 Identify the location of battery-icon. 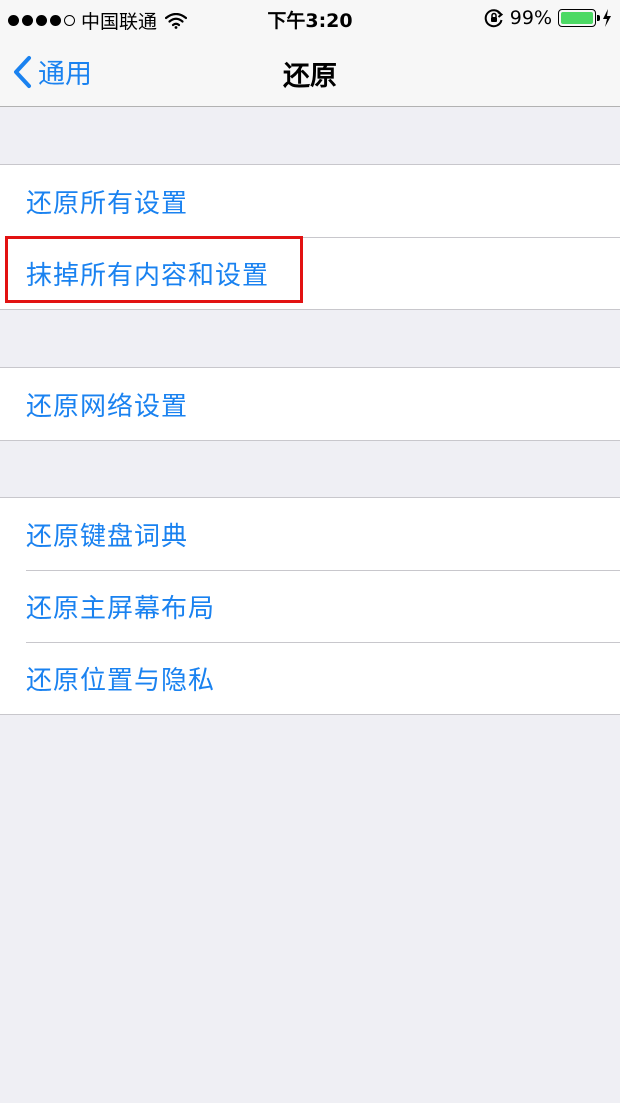
(579, 18).